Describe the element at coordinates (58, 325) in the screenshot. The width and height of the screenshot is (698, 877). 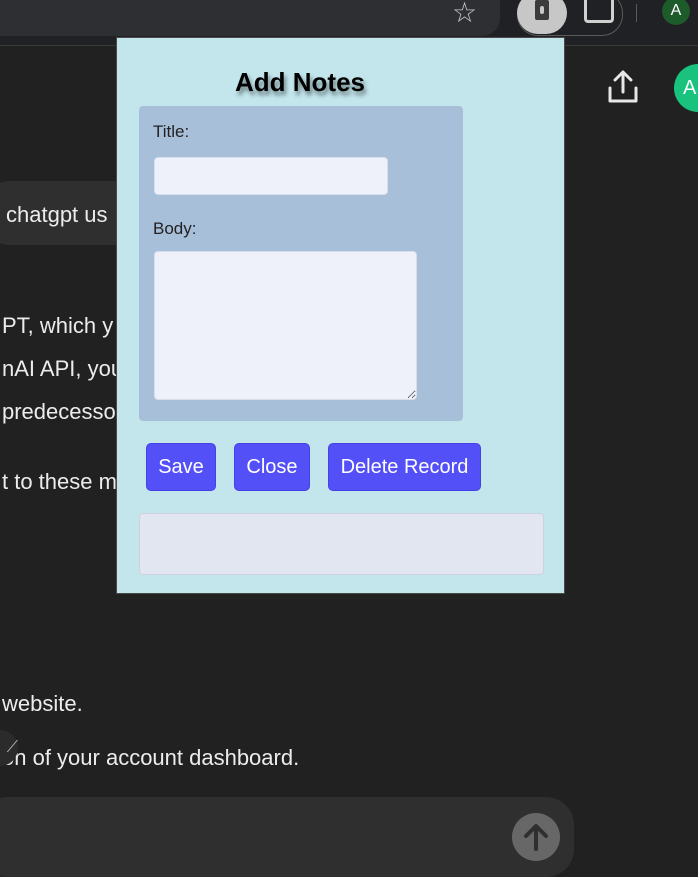
I see `assistant-text-line: PT, which y` at that location.